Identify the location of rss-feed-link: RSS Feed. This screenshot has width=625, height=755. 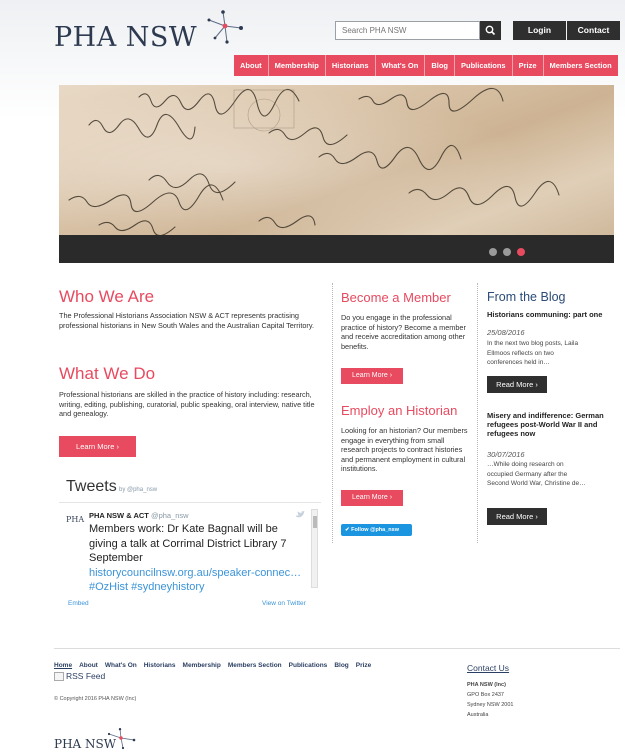
(79, 676).